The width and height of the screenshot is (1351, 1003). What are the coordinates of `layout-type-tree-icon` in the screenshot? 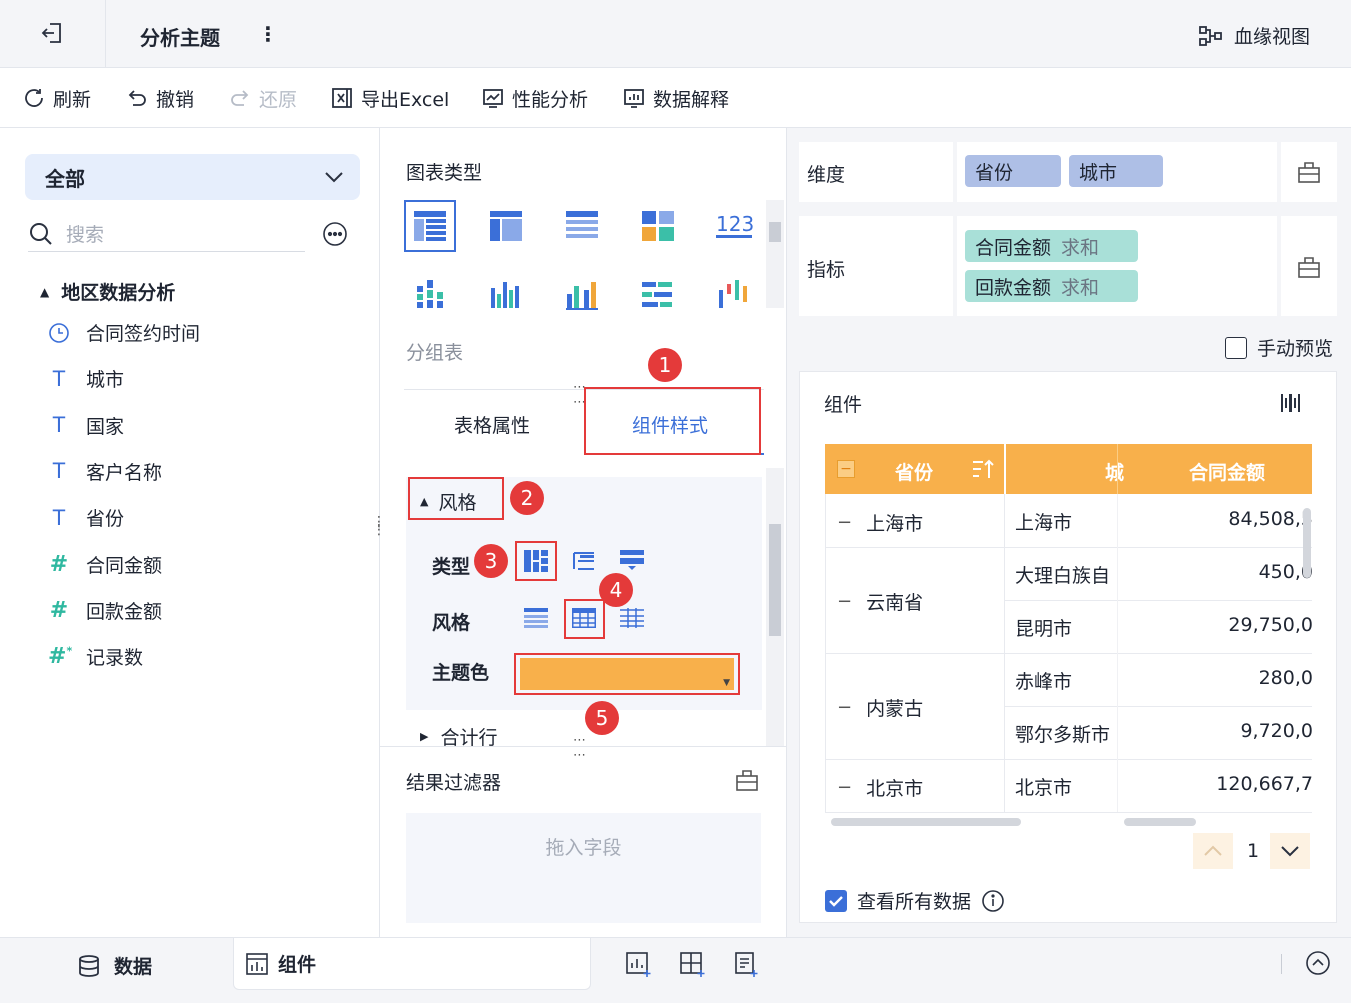 It's located at (584, 561).